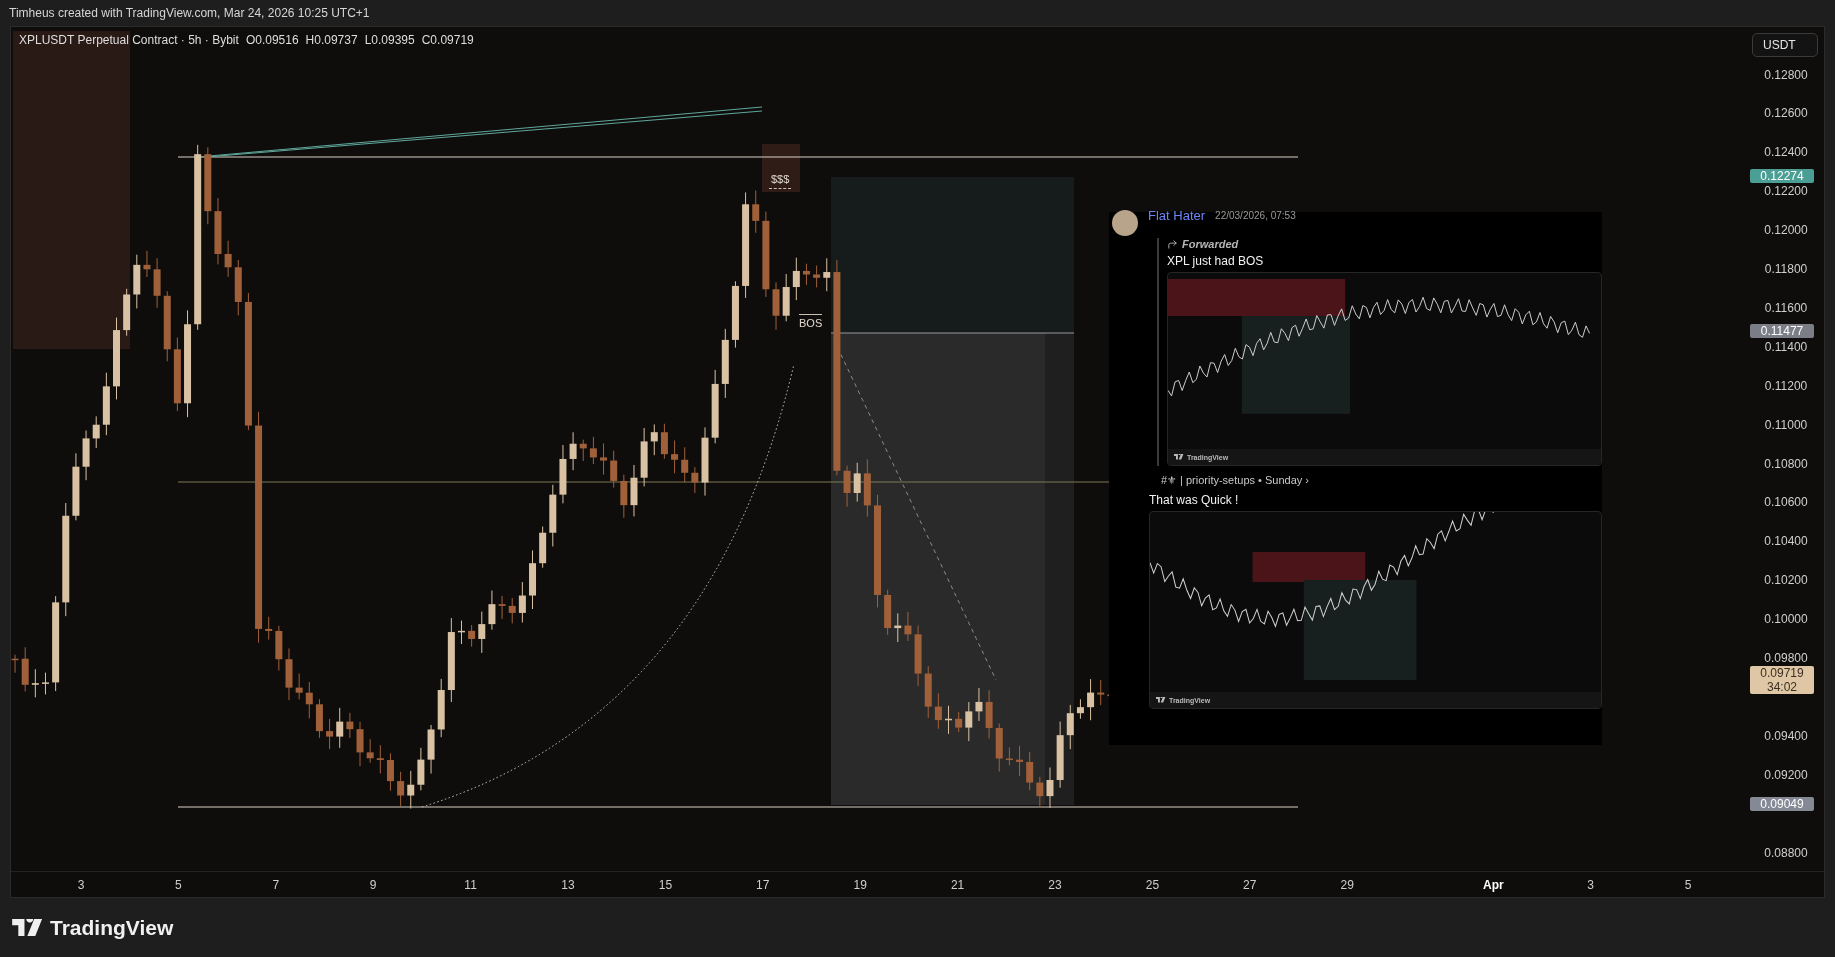 The height and width of the screenshot is (957, 1835). I want to click on avatar, so click(1125, 223).